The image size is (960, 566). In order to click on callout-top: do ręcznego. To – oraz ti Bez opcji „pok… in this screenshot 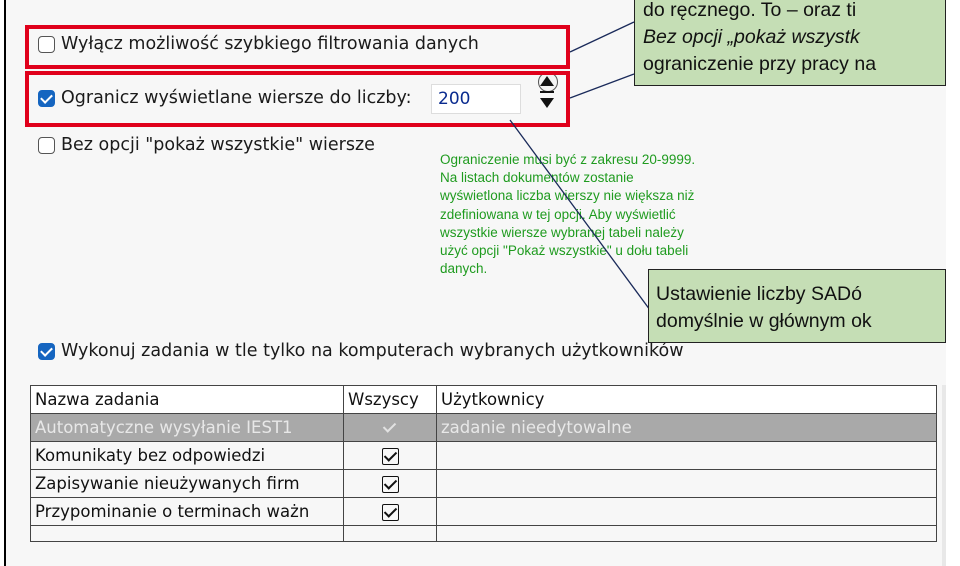, I will do `click(790, 43)`.